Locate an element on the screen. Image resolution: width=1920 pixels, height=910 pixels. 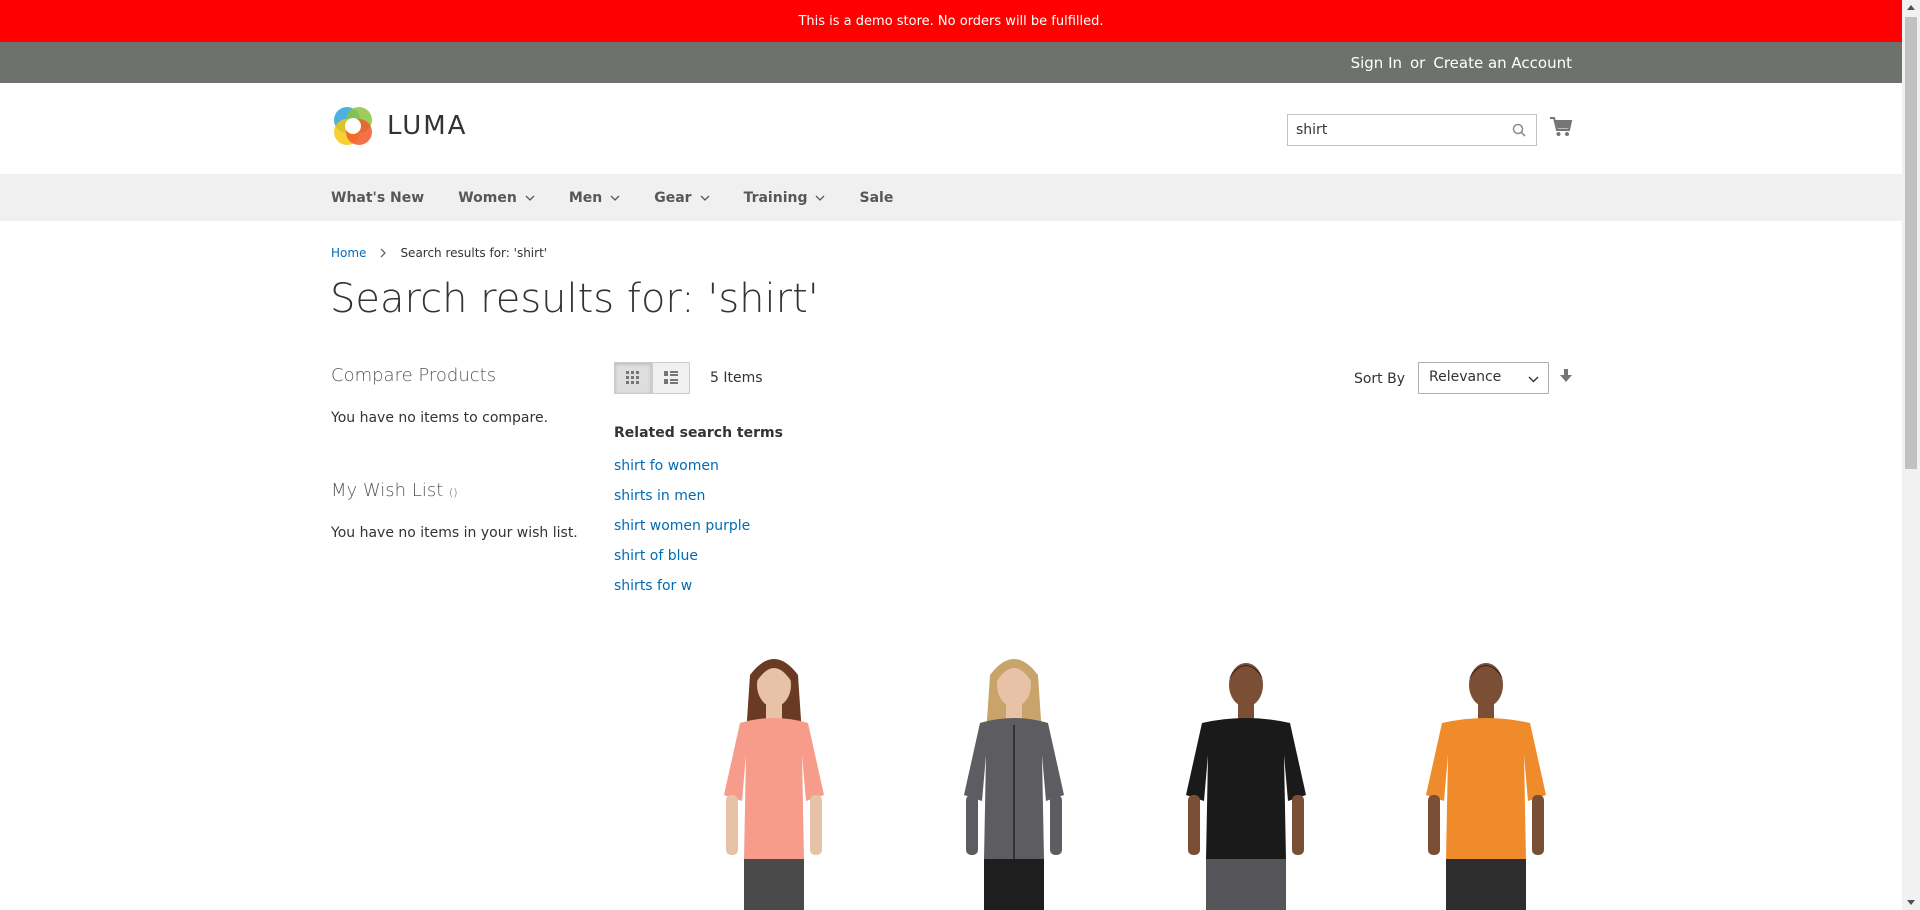
sort-label: Sort By is located at coordinates (1379, 379).